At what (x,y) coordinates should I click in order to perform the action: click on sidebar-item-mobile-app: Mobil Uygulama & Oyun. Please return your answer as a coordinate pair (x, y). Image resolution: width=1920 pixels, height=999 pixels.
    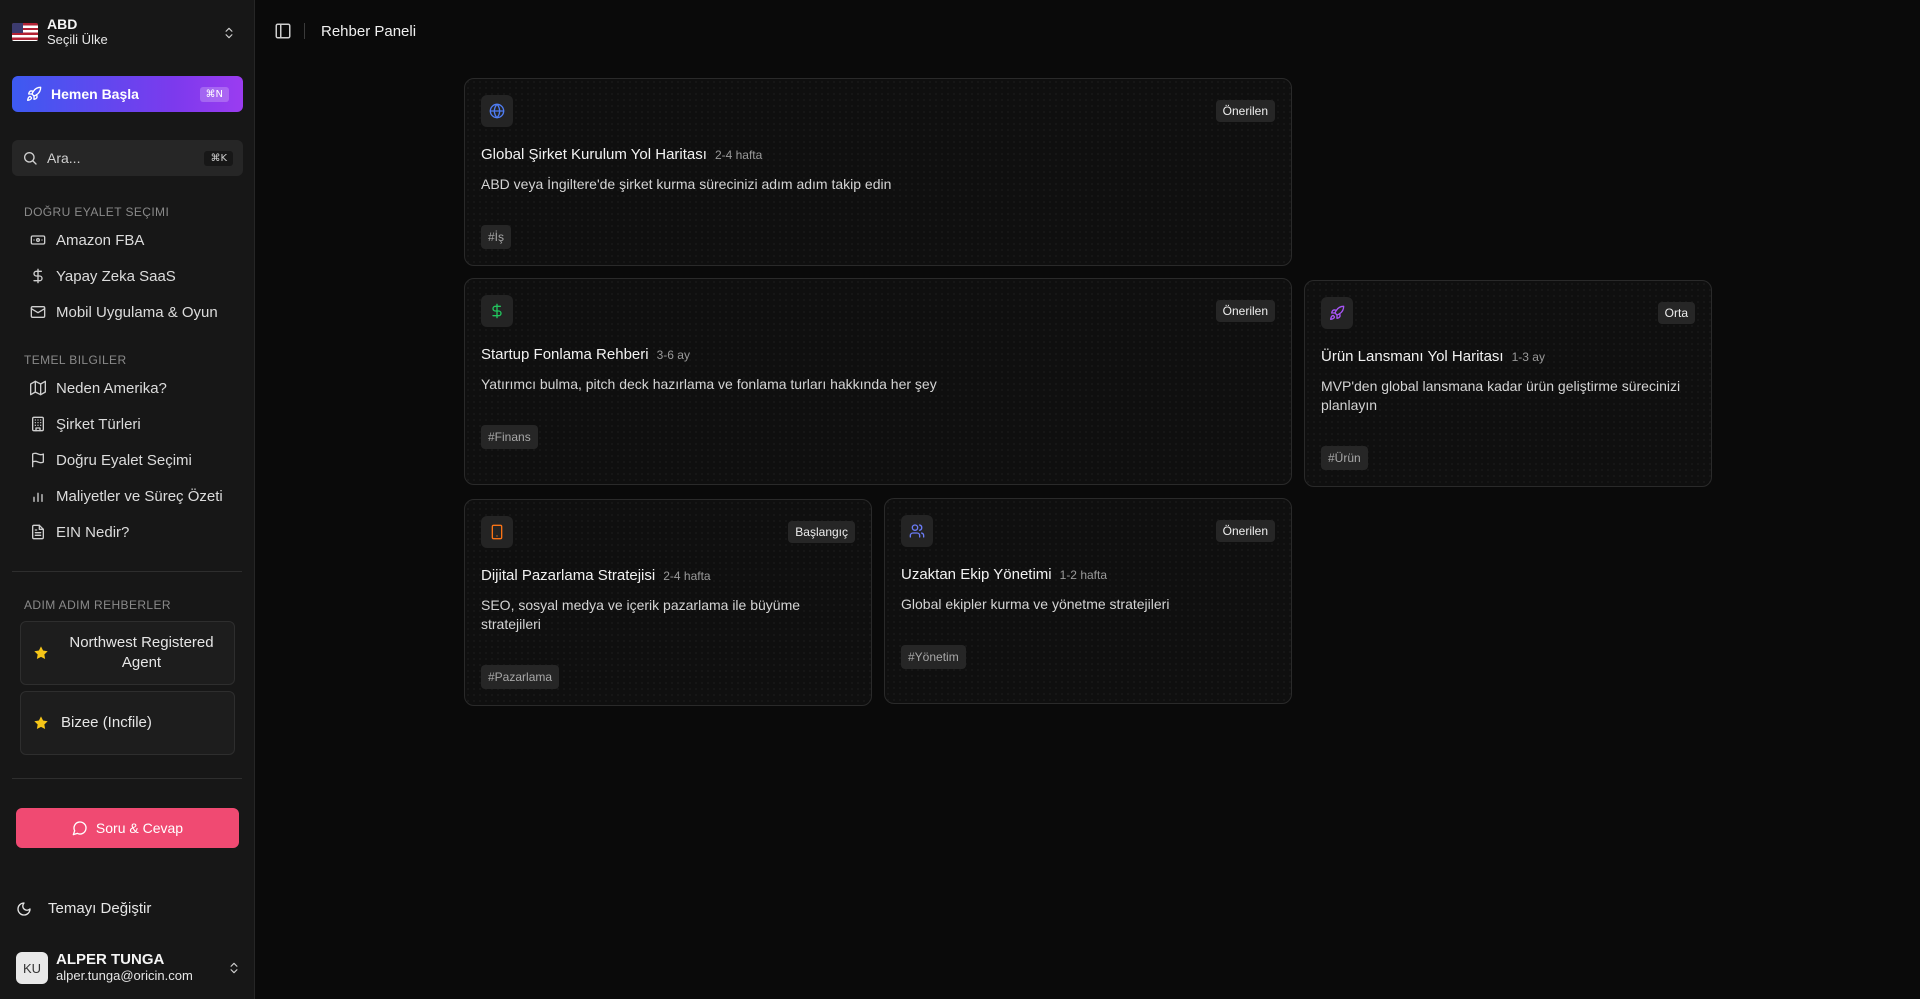
    Looking at the image, I should click on (135, 312).